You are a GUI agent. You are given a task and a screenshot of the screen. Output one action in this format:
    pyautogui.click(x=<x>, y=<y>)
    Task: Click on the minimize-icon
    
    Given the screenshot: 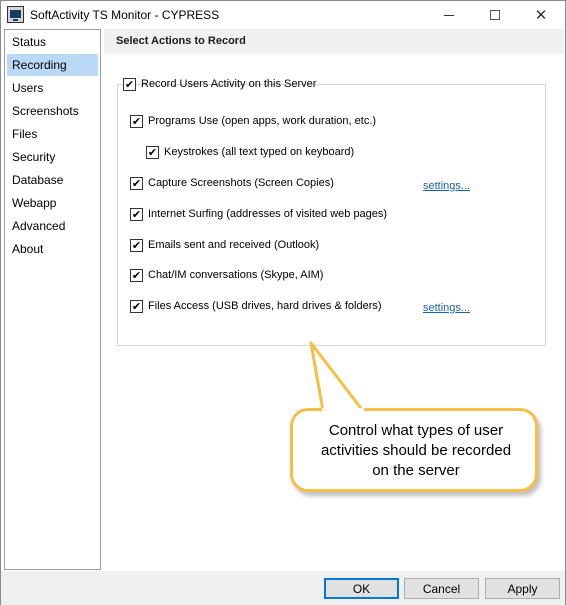 What is the action you would take?
    pyautogui.click(x=449, y=15)
    